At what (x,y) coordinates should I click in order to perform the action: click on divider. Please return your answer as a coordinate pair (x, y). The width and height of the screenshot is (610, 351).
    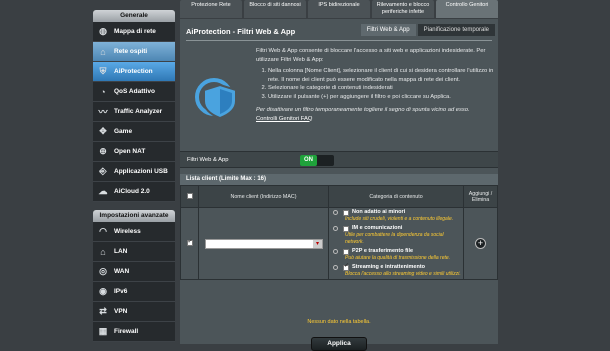
    Looking at the image, I should click on (339, 40).